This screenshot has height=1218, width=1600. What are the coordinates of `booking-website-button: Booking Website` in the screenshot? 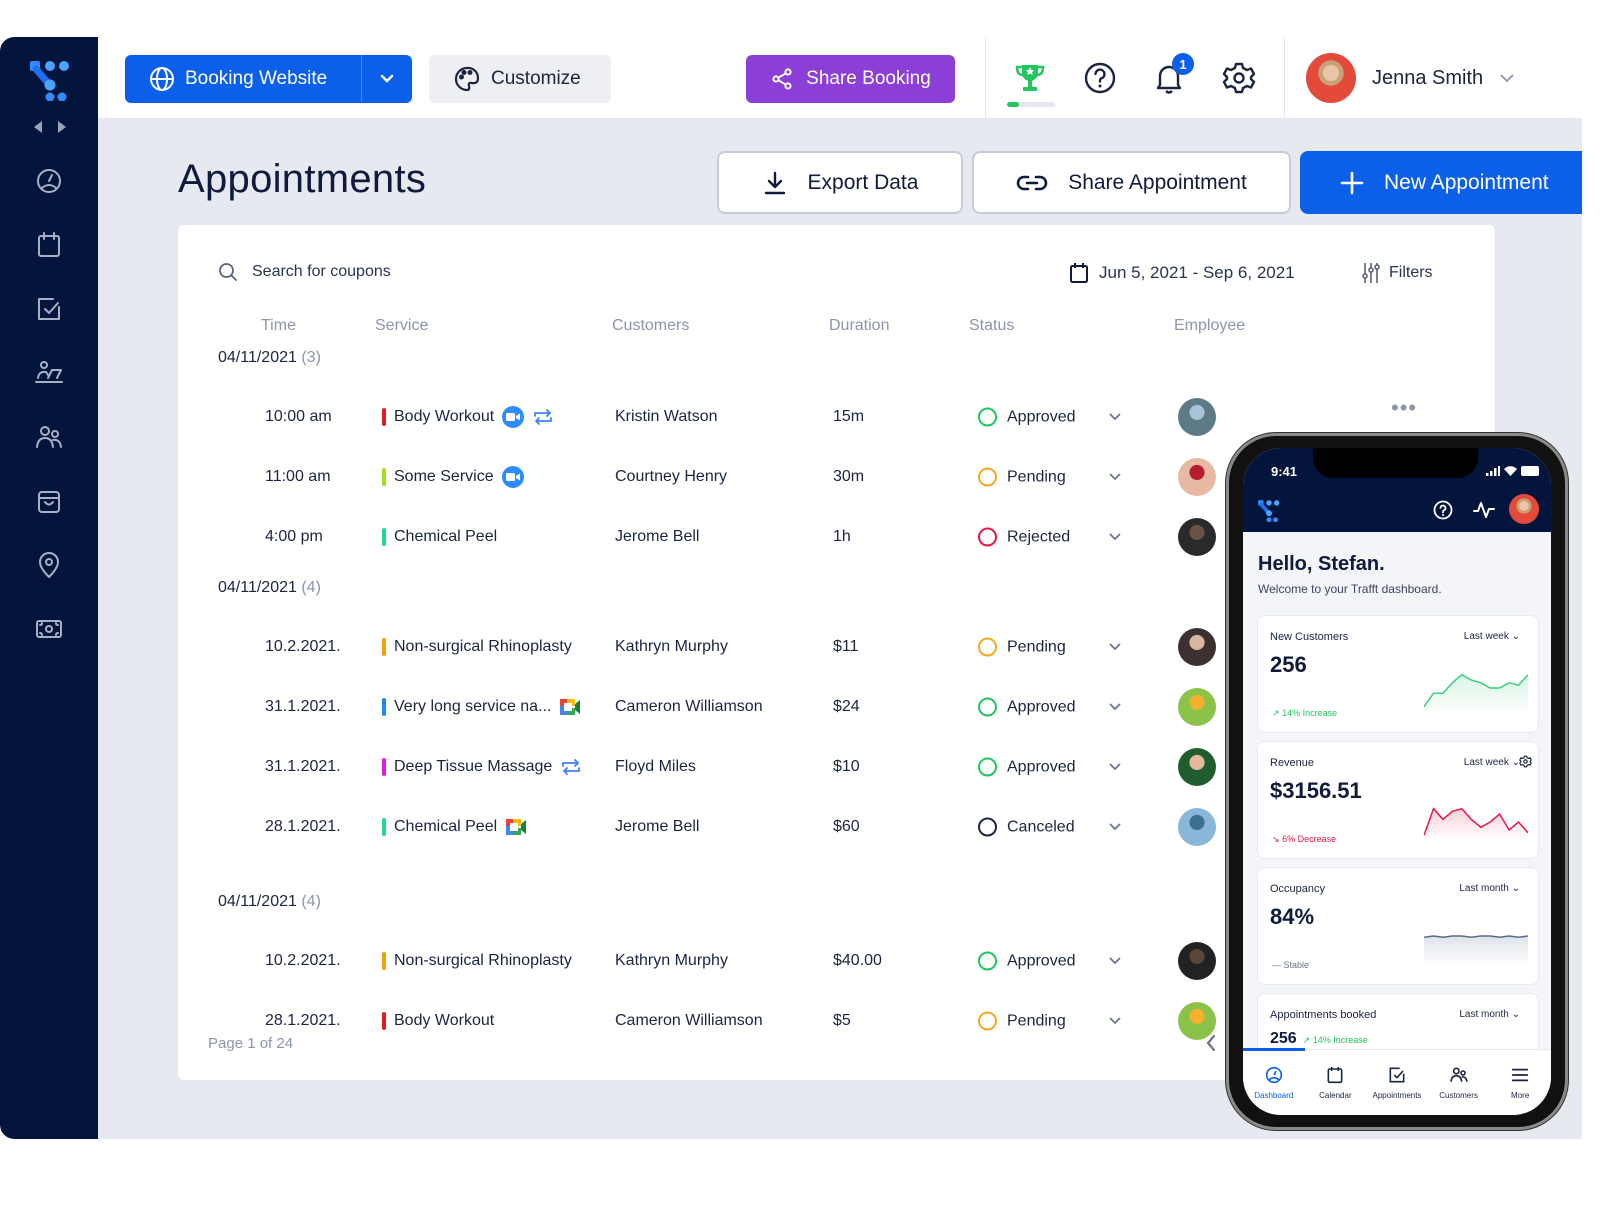 It's located at (243, 79).